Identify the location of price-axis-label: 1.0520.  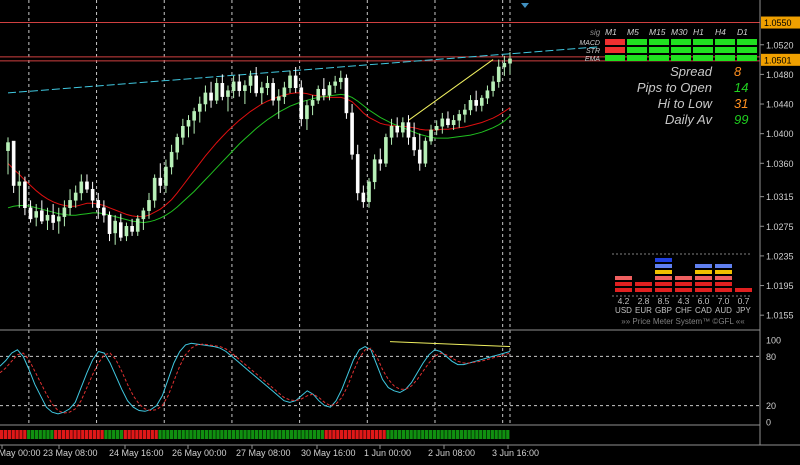
(780, 45).